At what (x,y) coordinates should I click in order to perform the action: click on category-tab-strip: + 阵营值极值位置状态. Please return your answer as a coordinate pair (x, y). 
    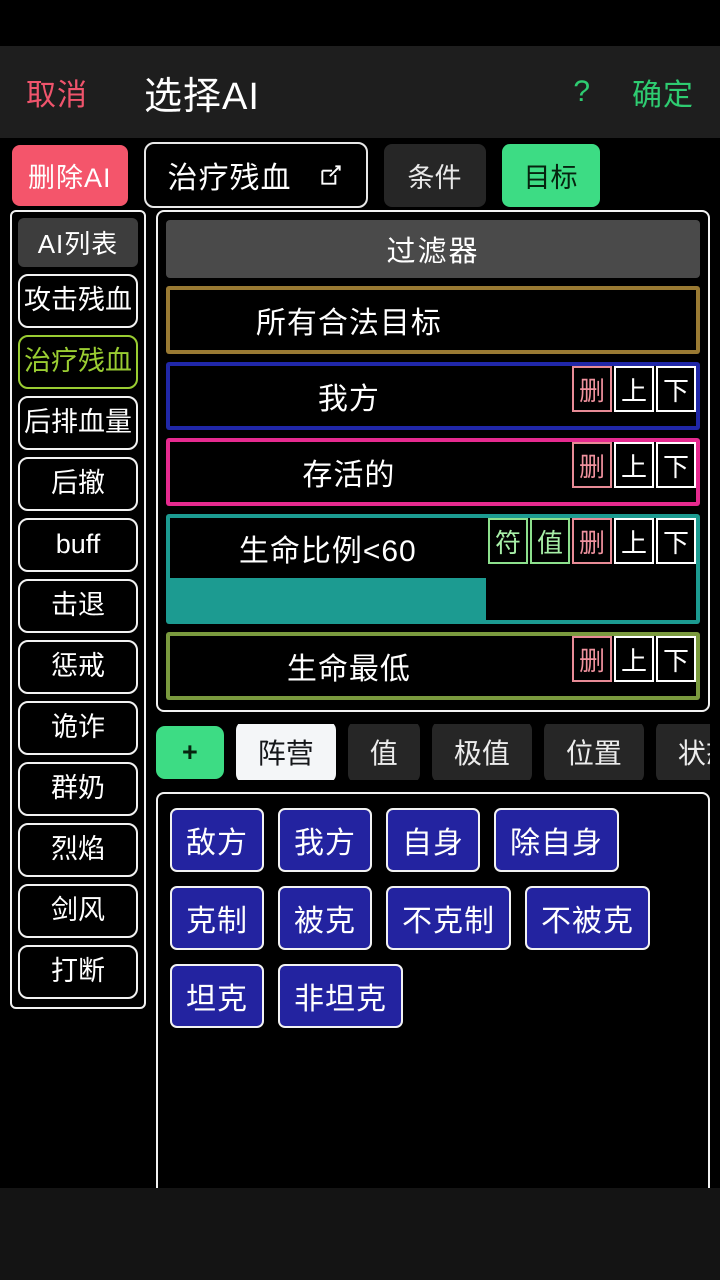
    Looking at the image, I should click on (433, 752).